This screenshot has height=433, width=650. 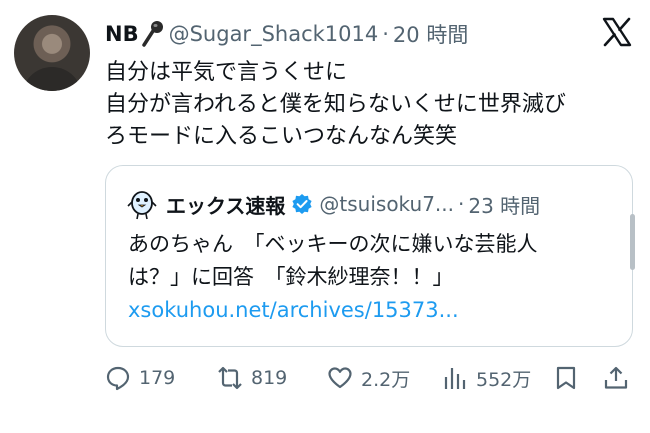 What do you see at coordinates (274, 34) in the screenshot?
I see `author-handle: @Sugar_Shack1014` at bounding box center [274, 34].